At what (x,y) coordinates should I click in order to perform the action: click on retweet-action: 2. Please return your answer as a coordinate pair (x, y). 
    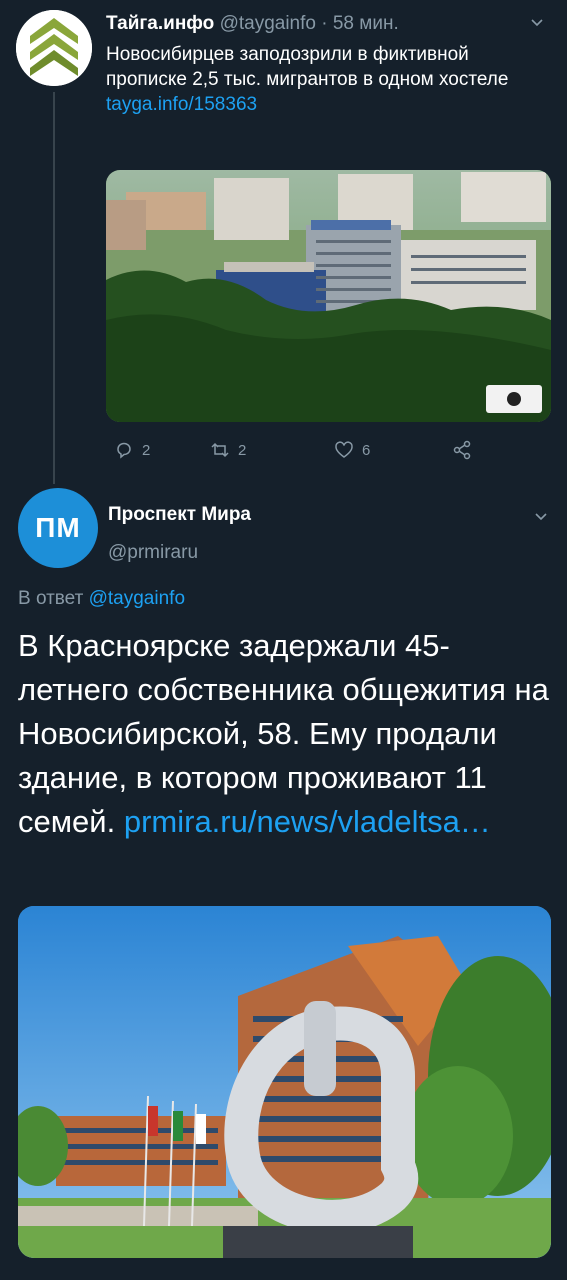
    Looking at the image, I should click on (228, 450).